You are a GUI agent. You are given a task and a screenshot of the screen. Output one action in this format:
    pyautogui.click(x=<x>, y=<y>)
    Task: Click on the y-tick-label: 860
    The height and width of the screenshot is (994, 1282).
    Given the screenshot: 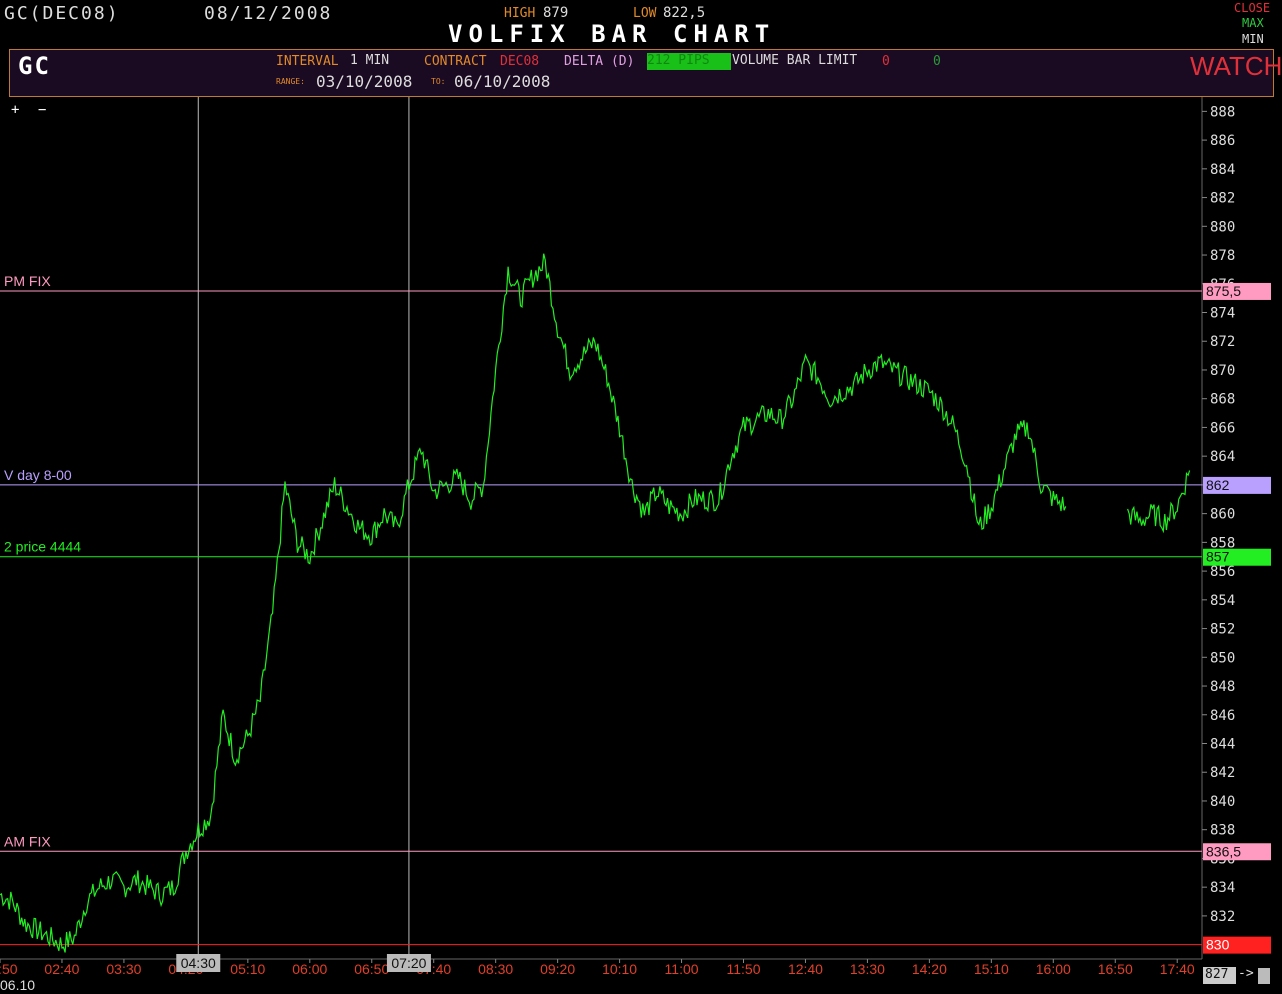 What is the action you would take?
    pyautogui.click(x=1222, y=515)
    